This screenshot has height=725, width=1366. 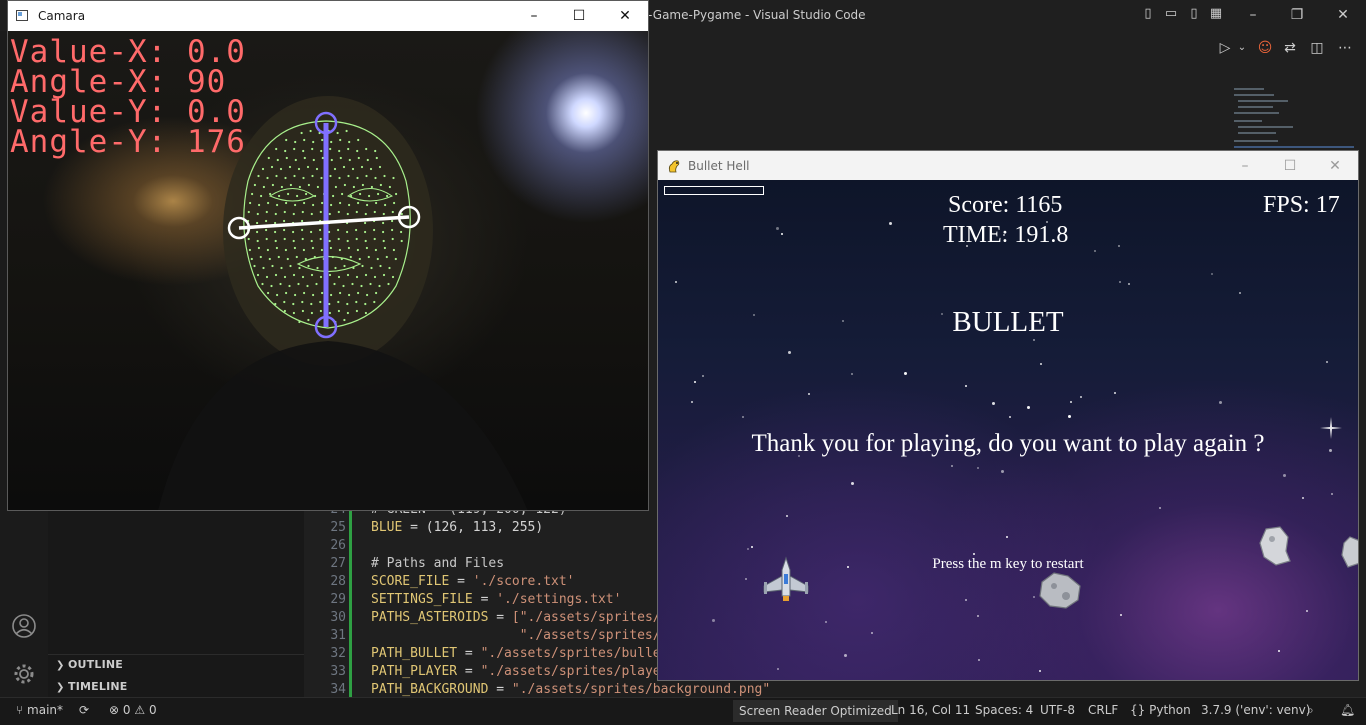 I want to click on code-line: 27 # Paths and Files, so click(x=407, y=564).